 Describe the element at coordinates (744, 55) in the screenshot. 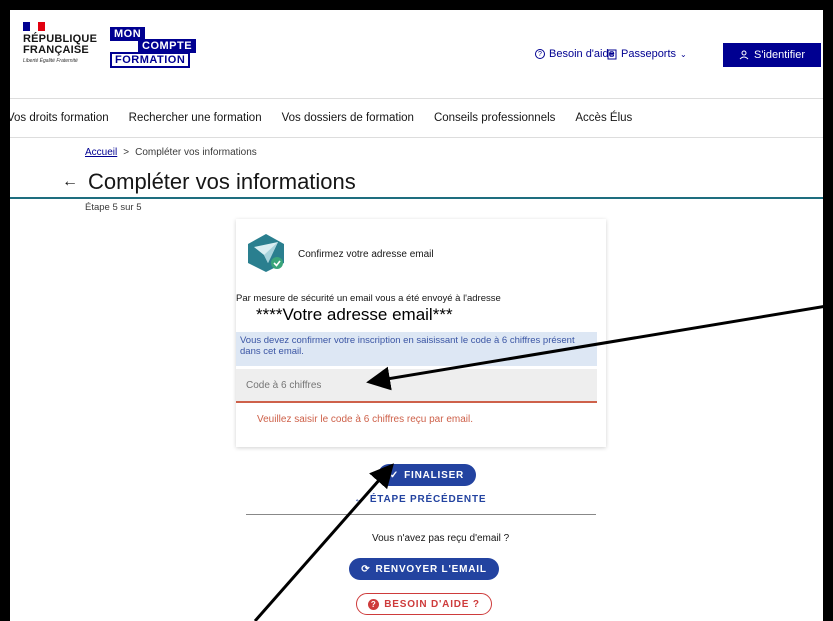

I see `user-icon` at that location.